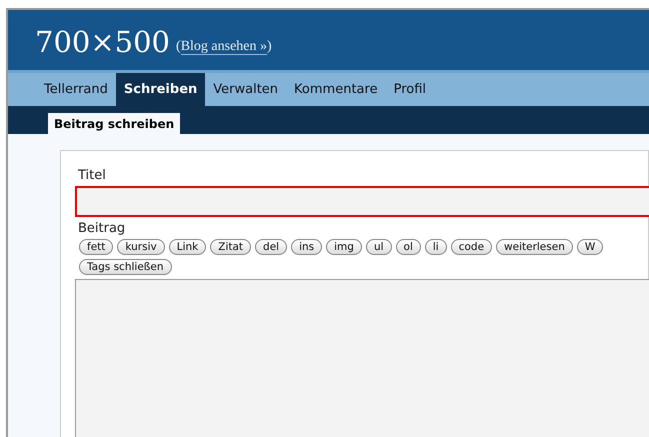 Image resolution: width=649 pixels, height=437 pixels. What do you see at coordinates (141, 247) in the screenshot?
I see `format-button: kursiv` at bounding box center [141, 247].